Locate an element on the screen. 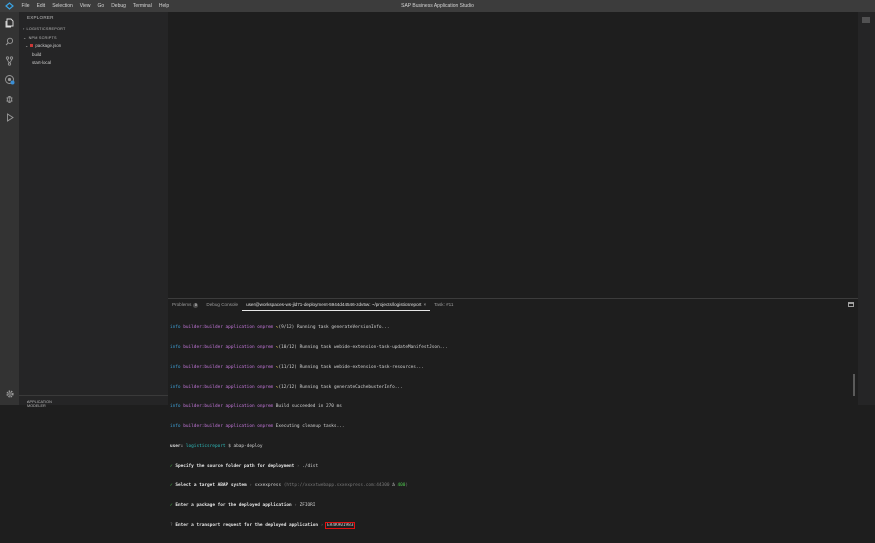  script-build-label: build is located at coordinates (37, 54).